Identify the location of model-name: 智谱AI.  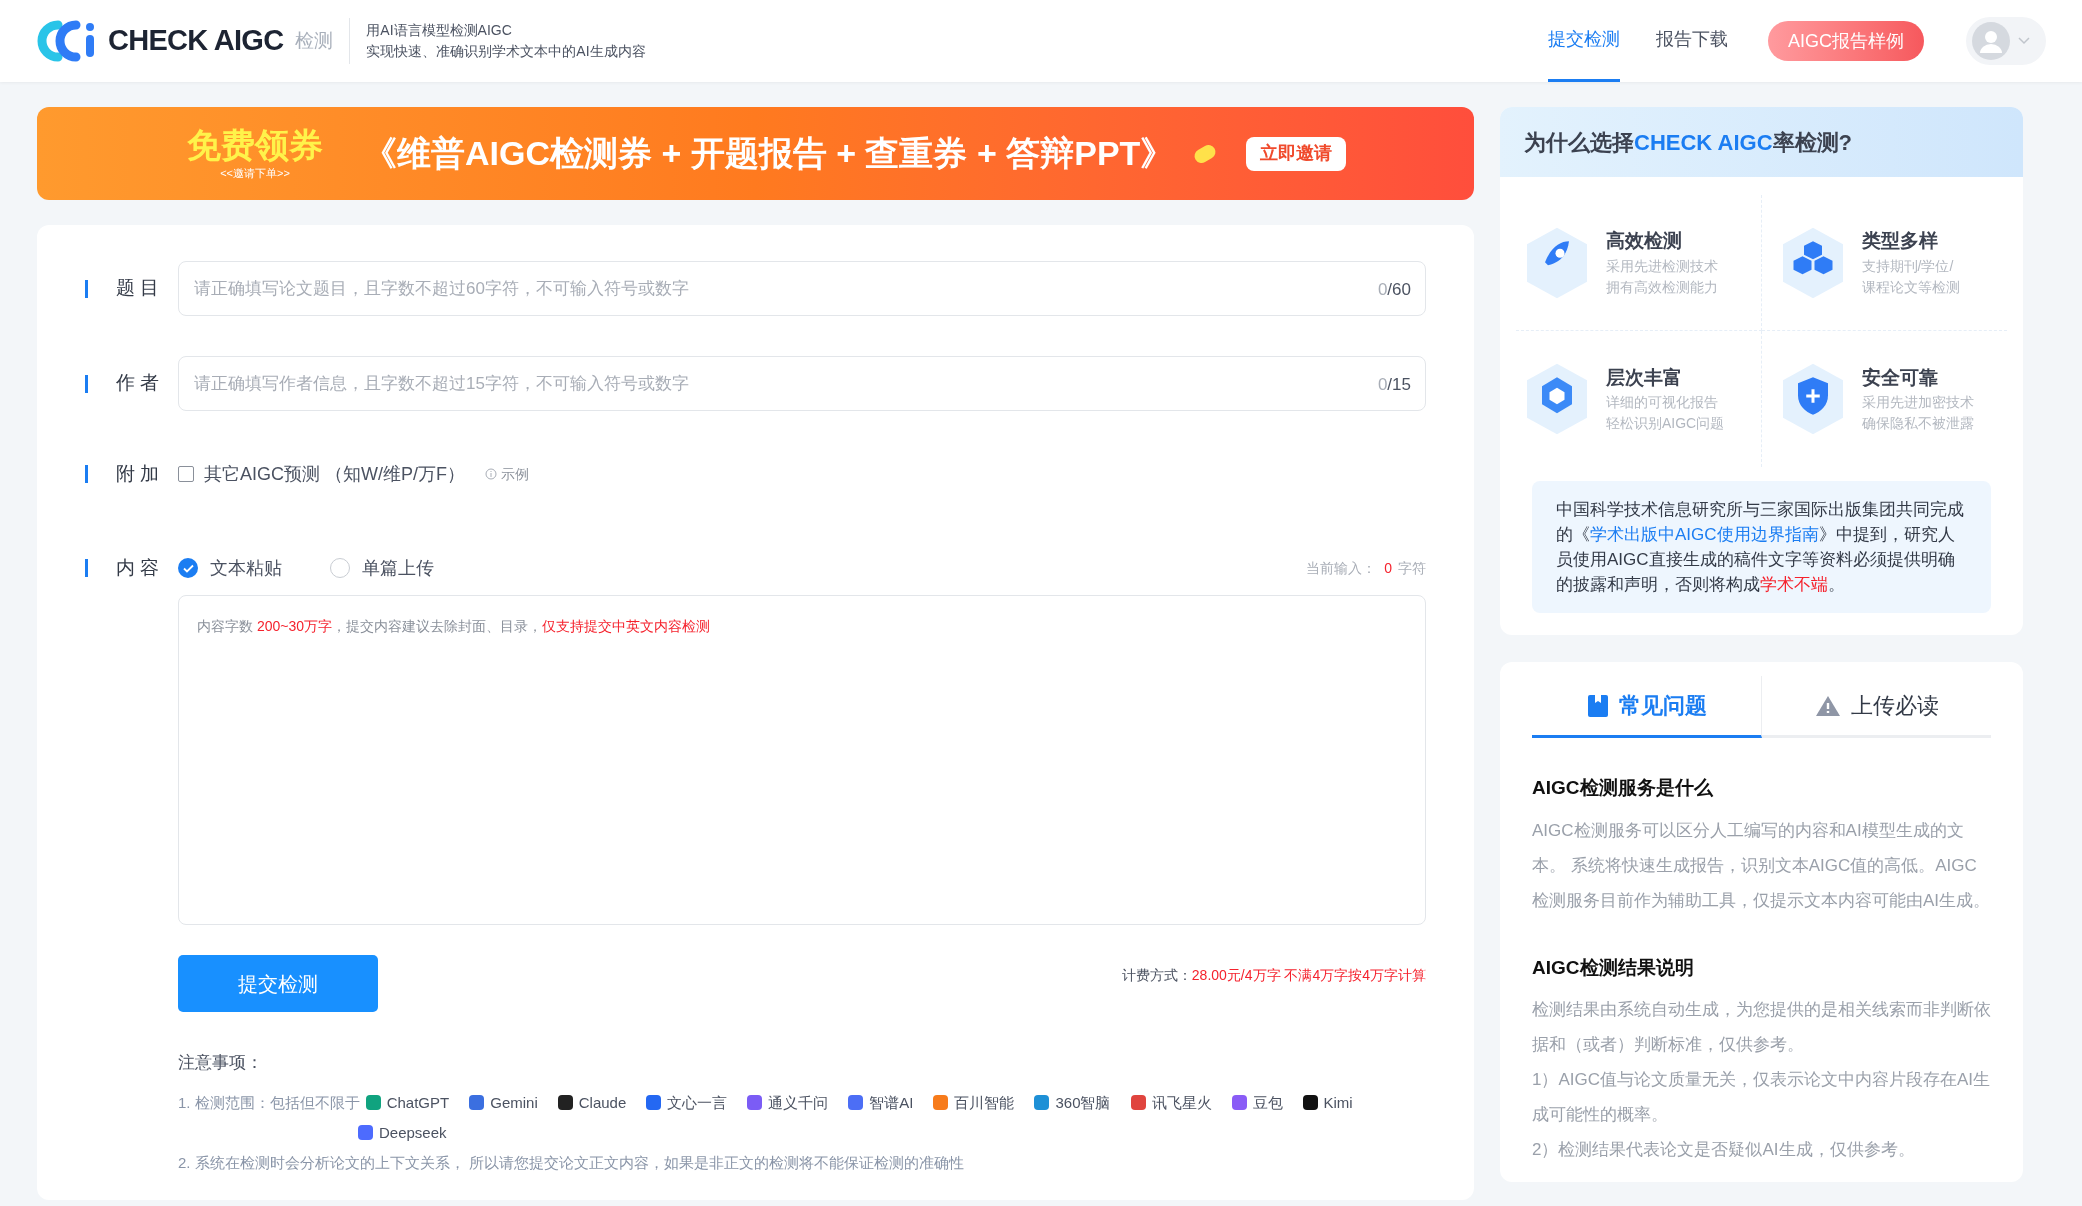
(891, 1102).